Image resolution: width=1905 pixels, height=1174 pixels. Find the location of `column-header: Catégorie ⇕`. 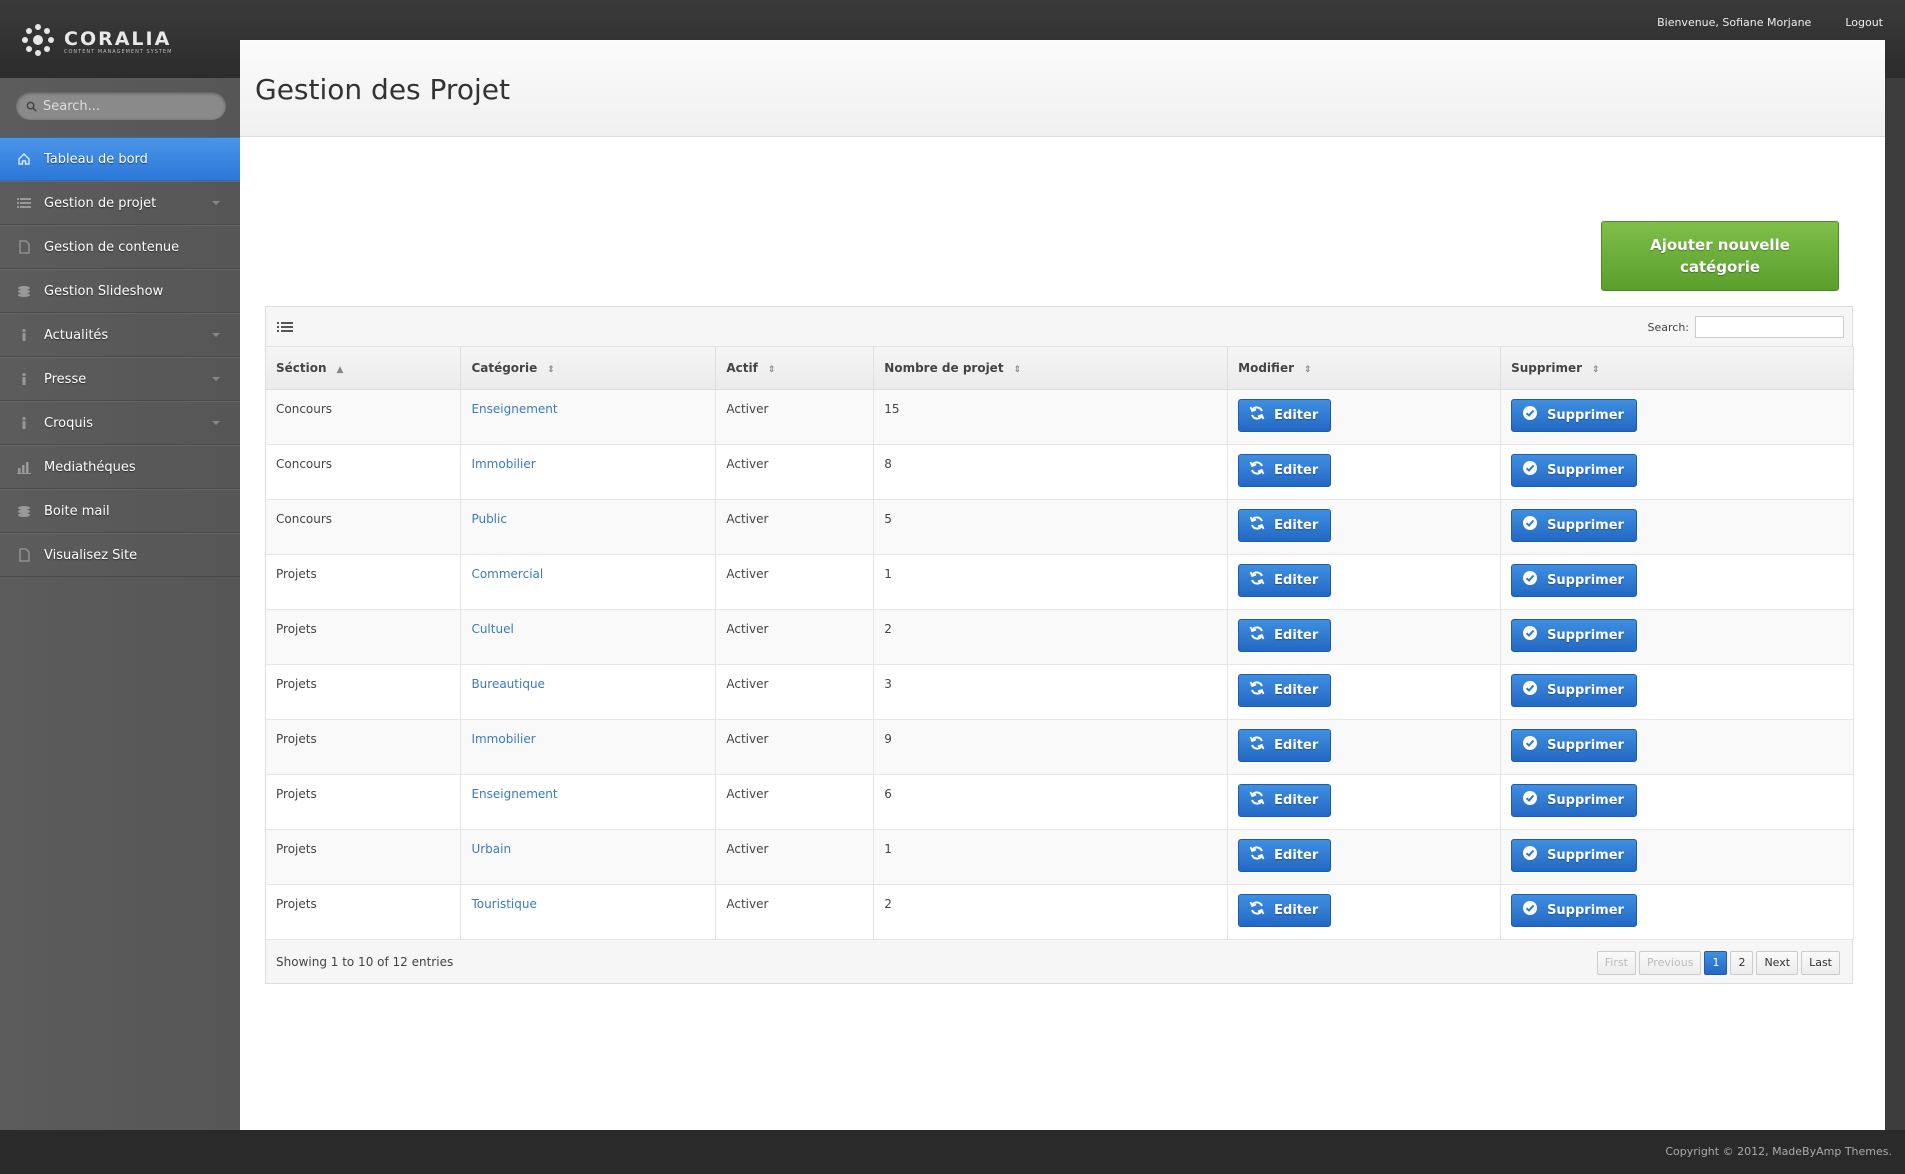

column-header: Catégorie ⇕ is located at coordinates (588, 368).